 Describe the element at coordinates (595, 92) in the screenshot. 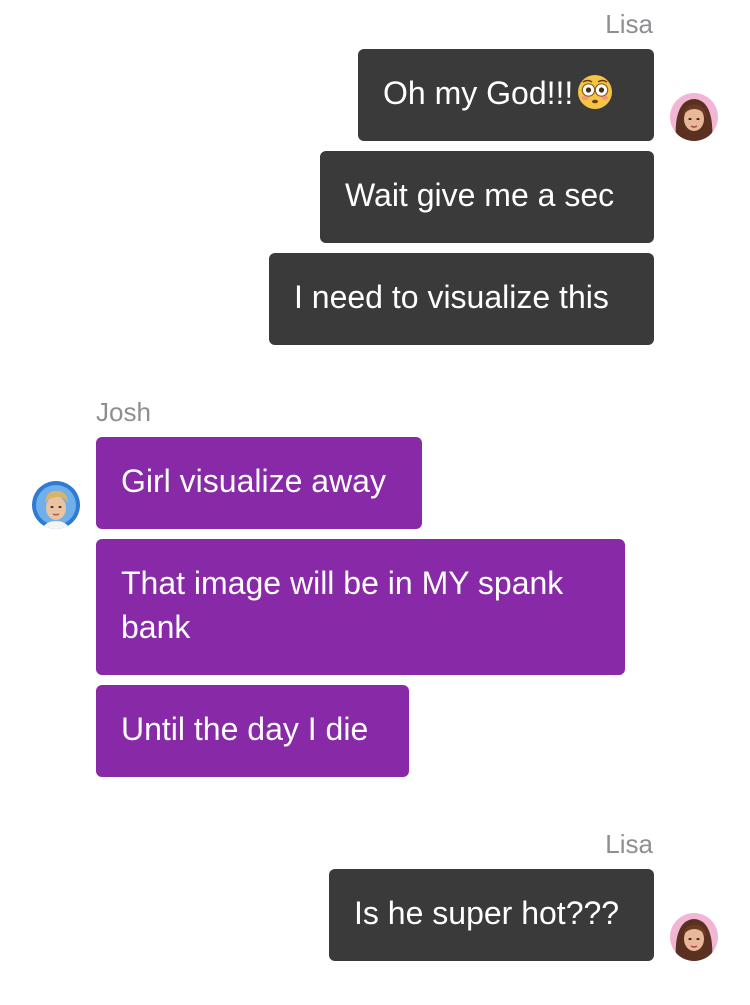

I see `flushed-face-icon` at that location.